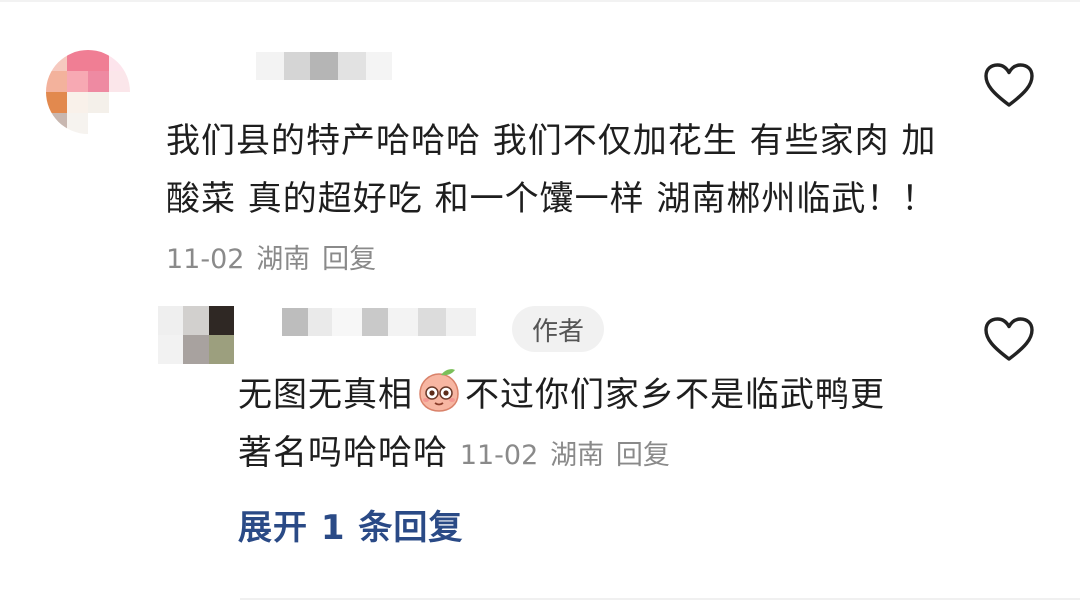 The image size is (1080, 608). Describe the element at coordinates (439, 390) in the screenshot. I see `peach-face-emoji-icon` at that location.